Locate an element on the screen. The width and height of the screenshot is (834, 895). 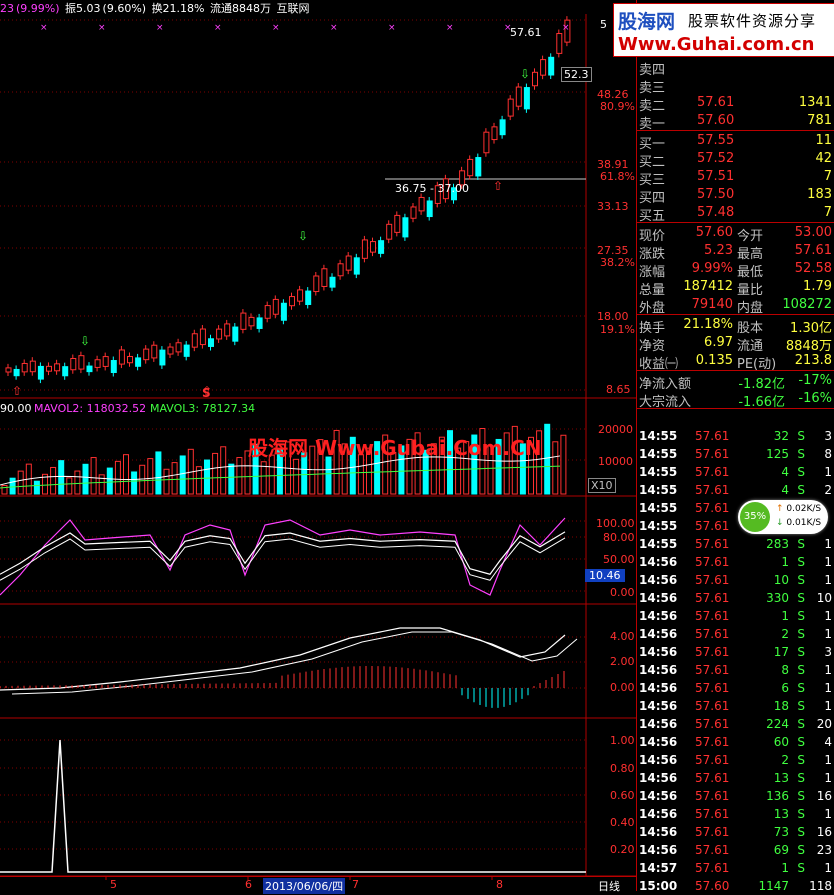
quote-row: 14:56 57.61 1 S 1 is located at coordinates (735, 562).